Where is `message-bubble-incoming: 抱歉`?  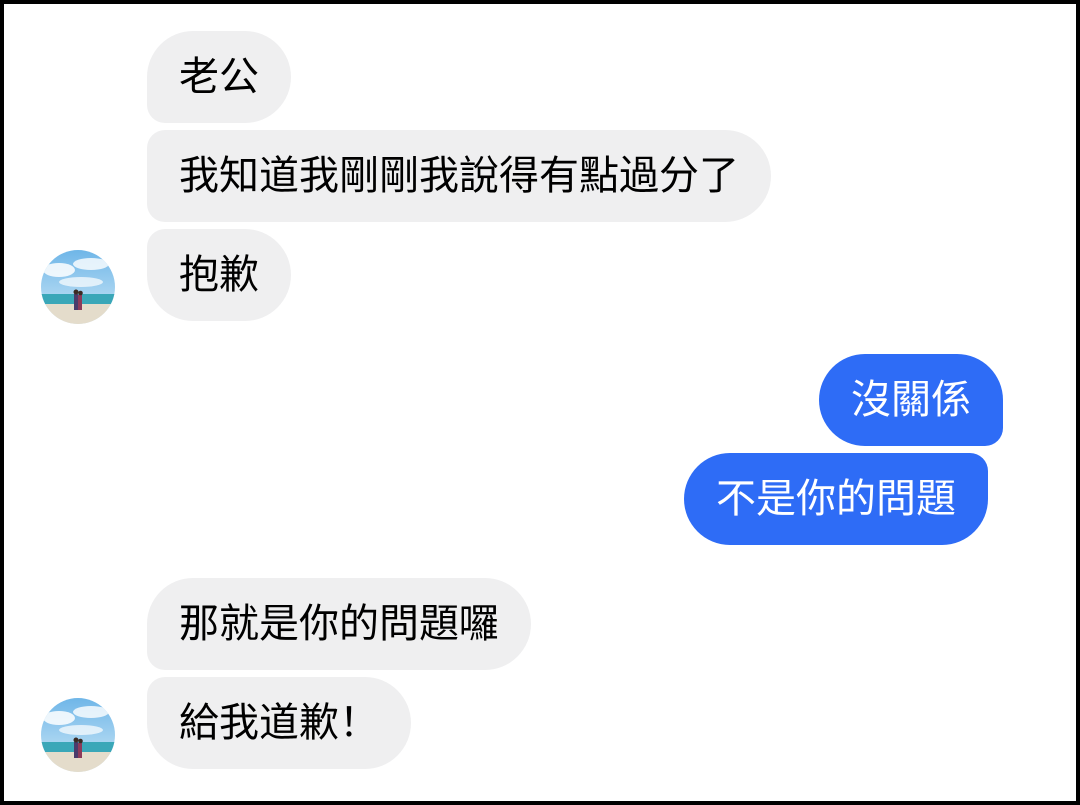 message-bubble-incoming: 抱歉 is located at coordinates (219, 275).